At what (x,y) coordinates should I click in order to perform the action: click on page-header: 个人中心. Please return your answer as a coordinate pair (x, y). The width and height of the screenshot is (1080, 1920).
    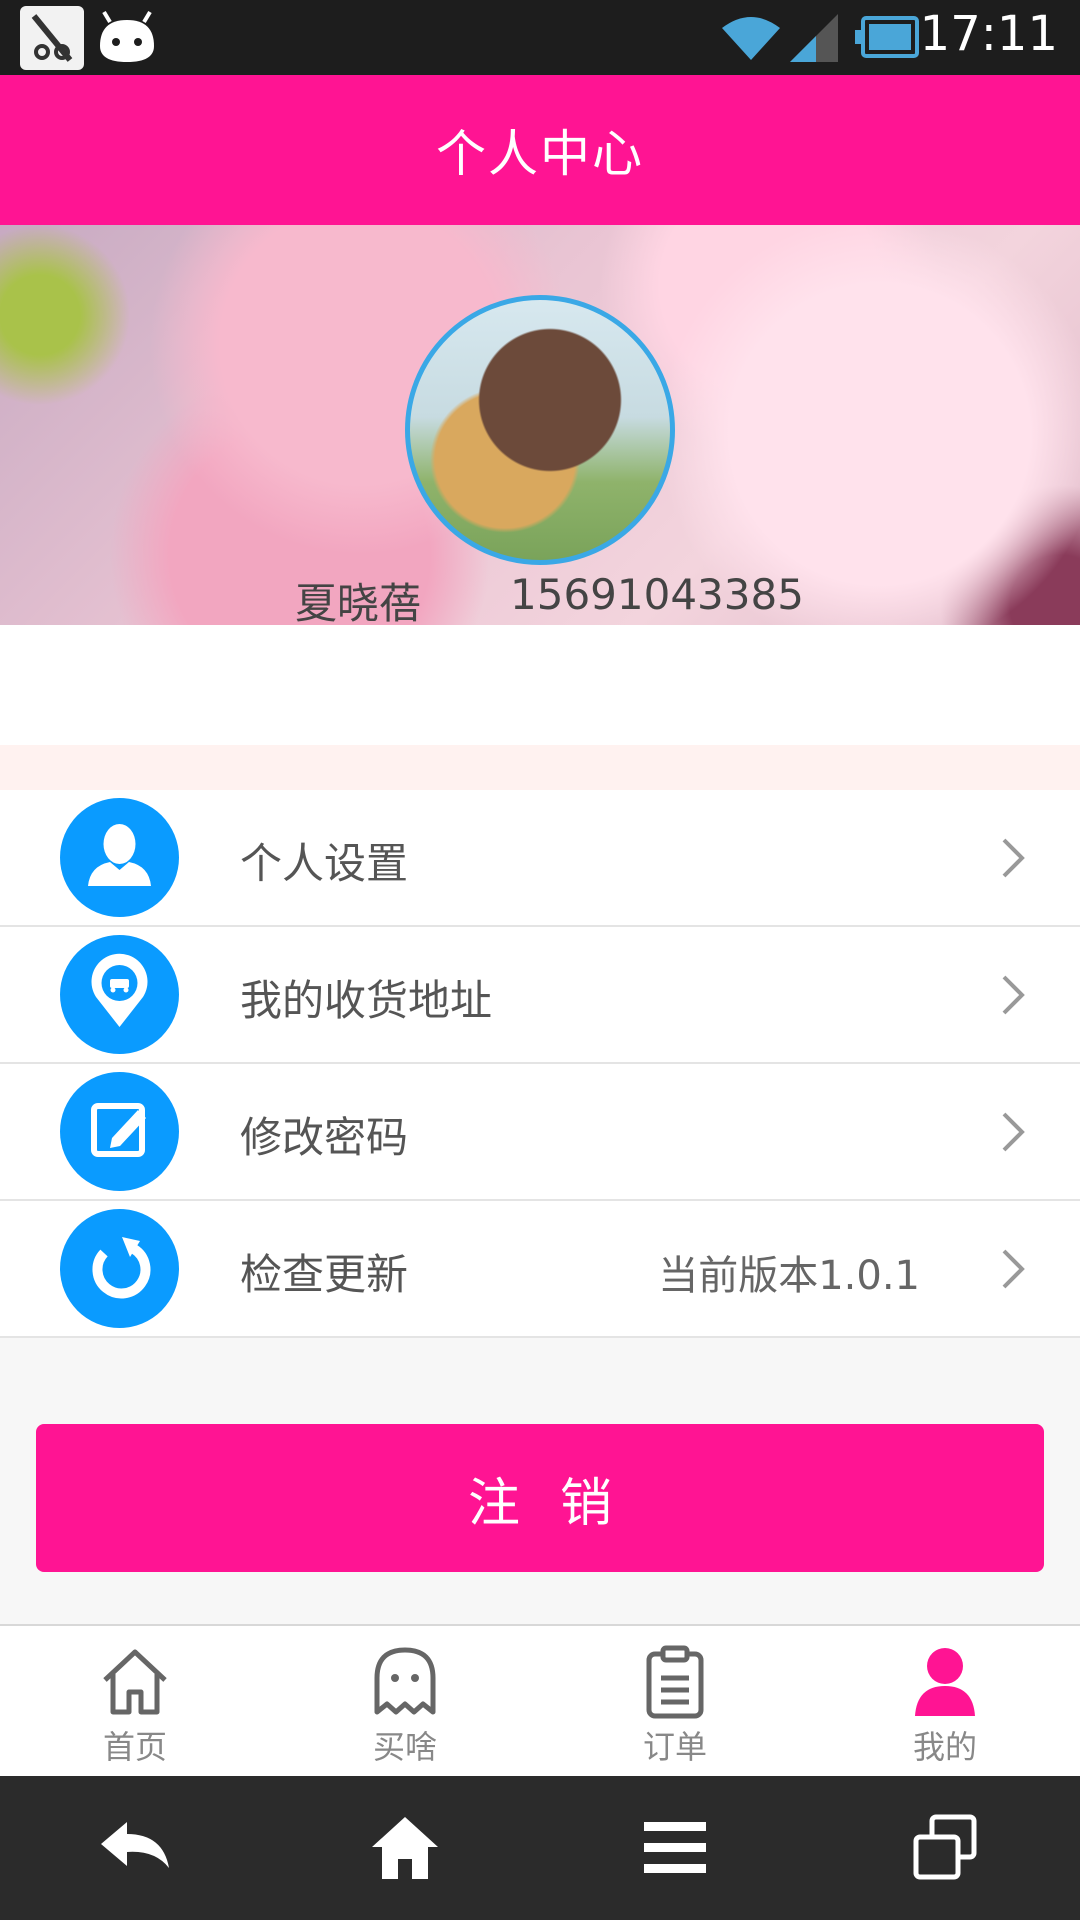
    Looking at the image, I should click on (540, 150).